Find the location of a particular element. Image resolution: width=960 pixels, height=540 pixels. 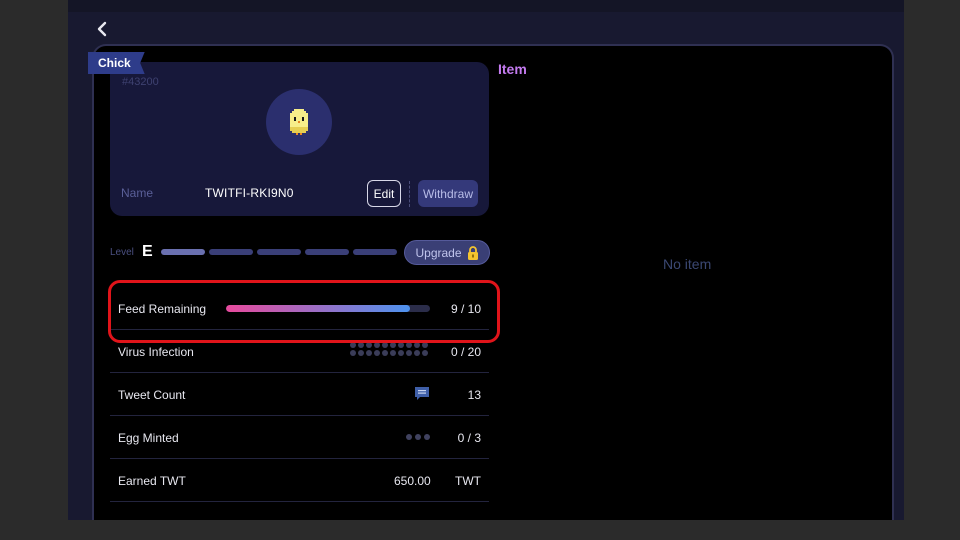

top-bar is located at coordinates (486, 6).